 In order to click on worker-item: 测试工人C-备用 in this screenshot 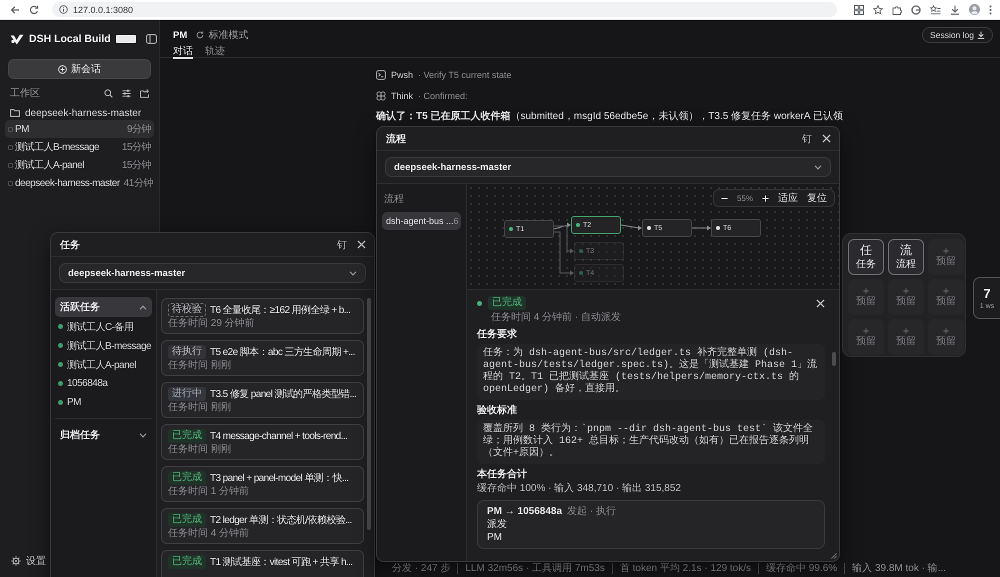, I will do `click(94, 326)`.